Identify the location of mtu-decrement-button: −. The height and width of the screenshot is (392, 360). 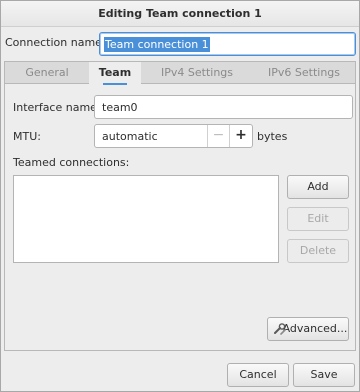
(218, 136).